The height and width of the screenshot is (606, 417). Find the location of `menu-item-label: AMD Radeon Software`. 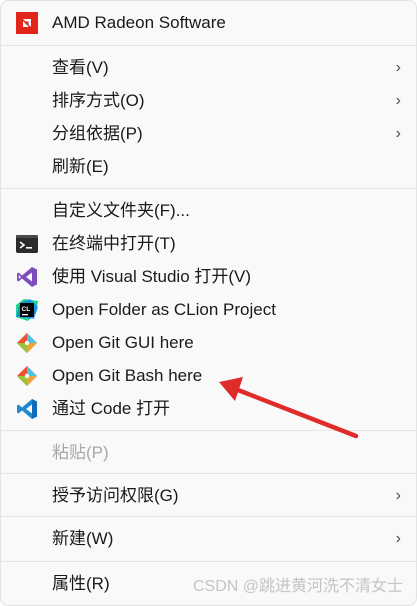

menu-item-label: AMD Radeon Software is located at coordinates (139, 22).